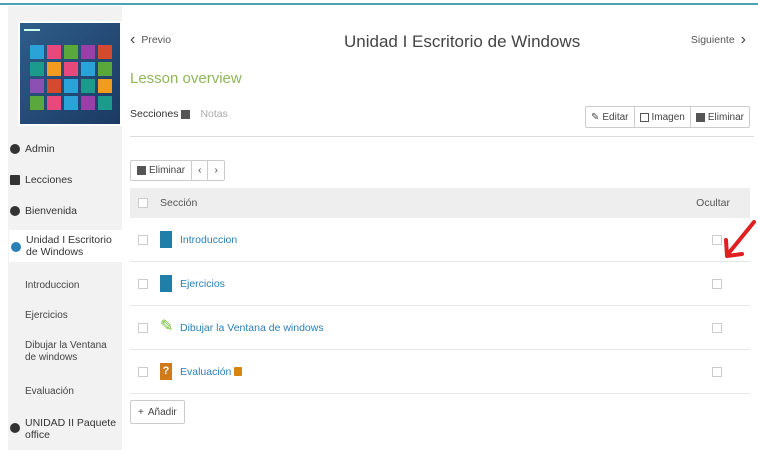 The height and width of the screenshot is (450, 758). Describe the element at coordinates (206, 371) in the screenshot. I see `section-label: Evaluación` at that location.